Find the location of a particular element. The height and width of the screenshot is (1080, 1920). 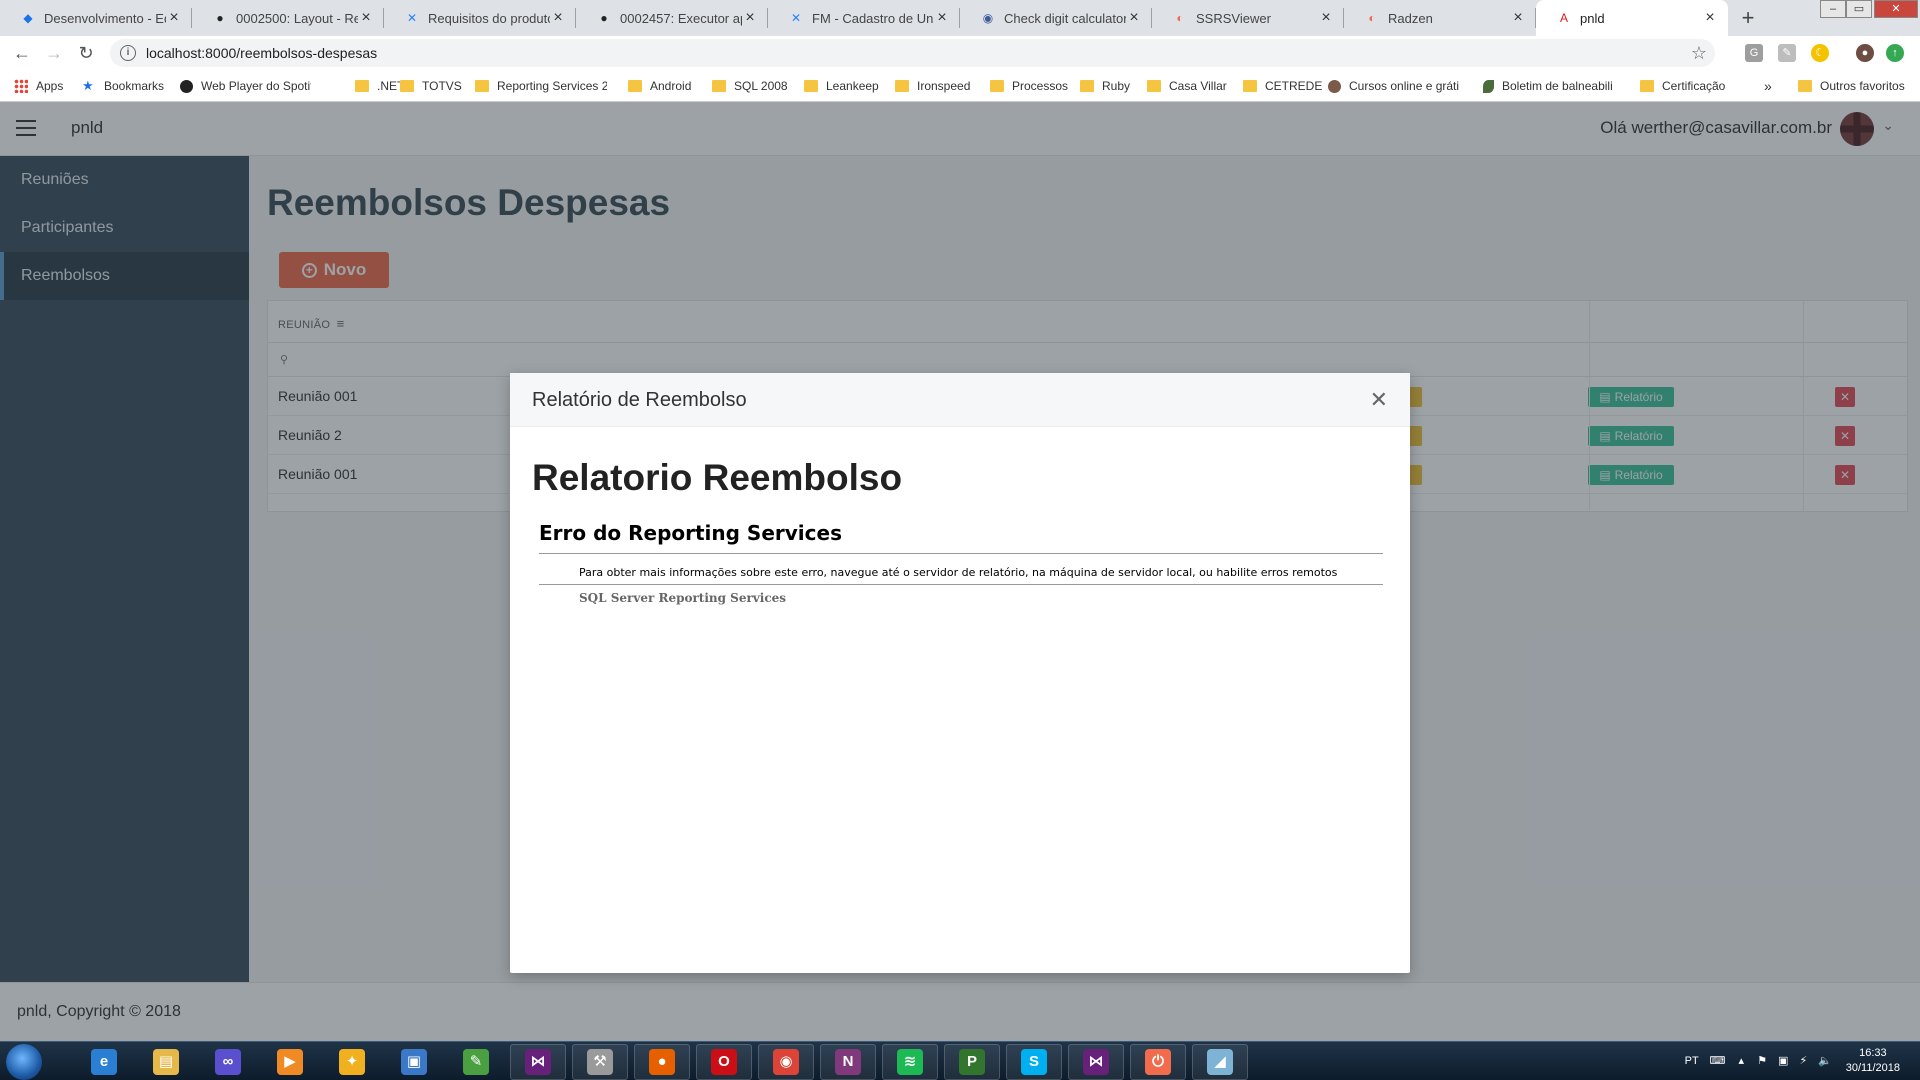

tray-expand-icon: ▴ is located at coordinates (1742, 1061).